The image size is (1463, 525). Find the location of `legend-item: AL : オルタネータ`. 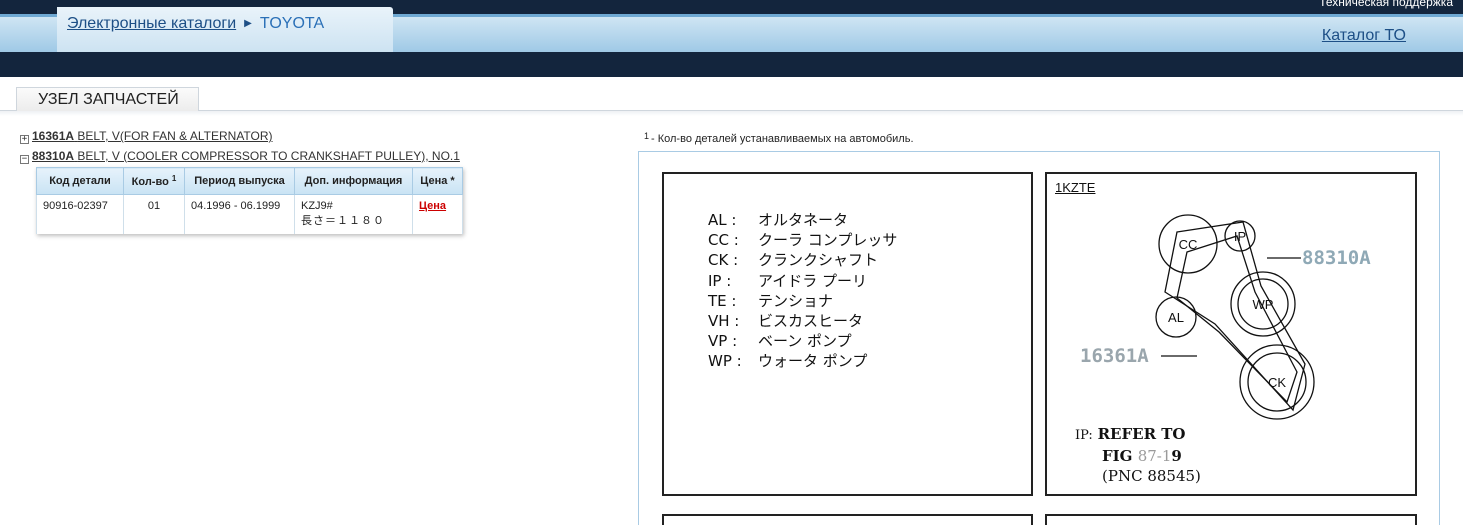

legend-item: AL : オルタネータ is located at coordinates (778, 220).